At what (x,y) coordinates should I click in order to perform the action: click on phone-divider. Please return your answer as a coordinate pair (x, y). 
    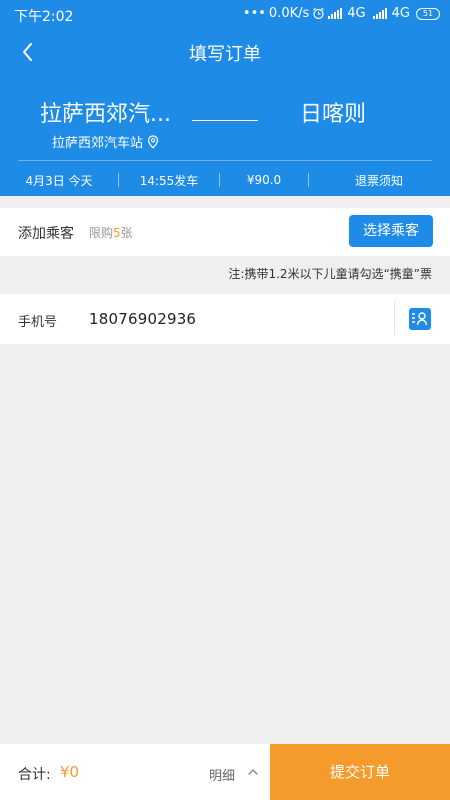
    Looking at the image, I should click on (394, 319).